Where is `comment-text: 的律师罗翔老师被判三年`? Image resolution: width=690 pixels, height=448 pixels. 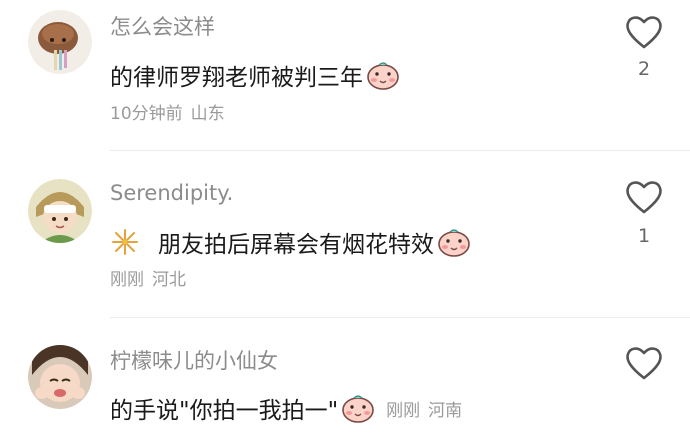
comment-text: 的律师罗翔老师被判三年 is located at coordinates (255, 75).